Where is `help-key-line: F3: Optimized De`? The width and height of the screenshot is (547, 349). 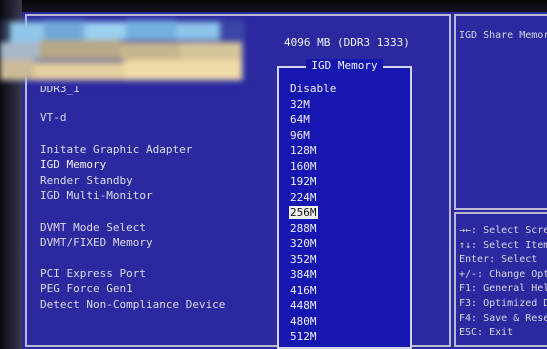
help-key-line: F3: Optimized De is located at coordinates (503, 303).